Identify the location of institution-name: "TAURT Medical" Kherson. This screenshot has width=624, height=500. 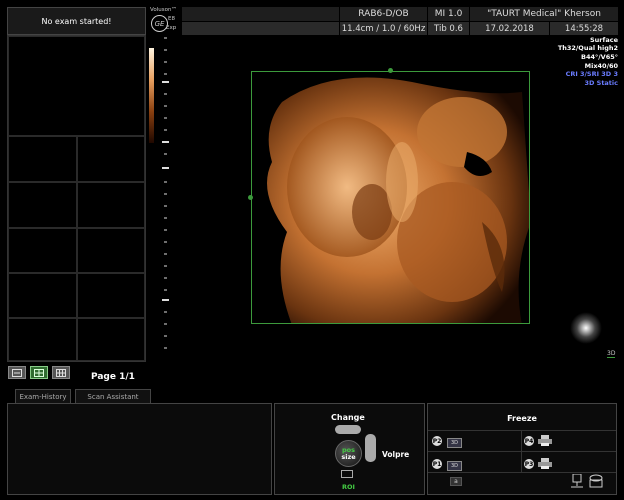
(544, 14).